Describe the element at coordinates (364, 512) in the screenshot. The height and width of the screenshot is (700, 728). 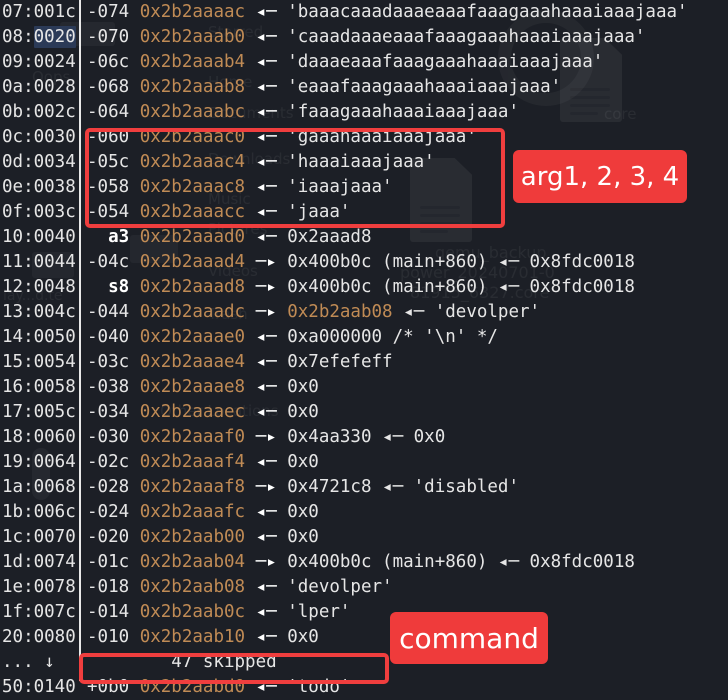
I see `stack-row: 1b:006c -024 0x2b2aaafc ◂─ 0x0` at that location.